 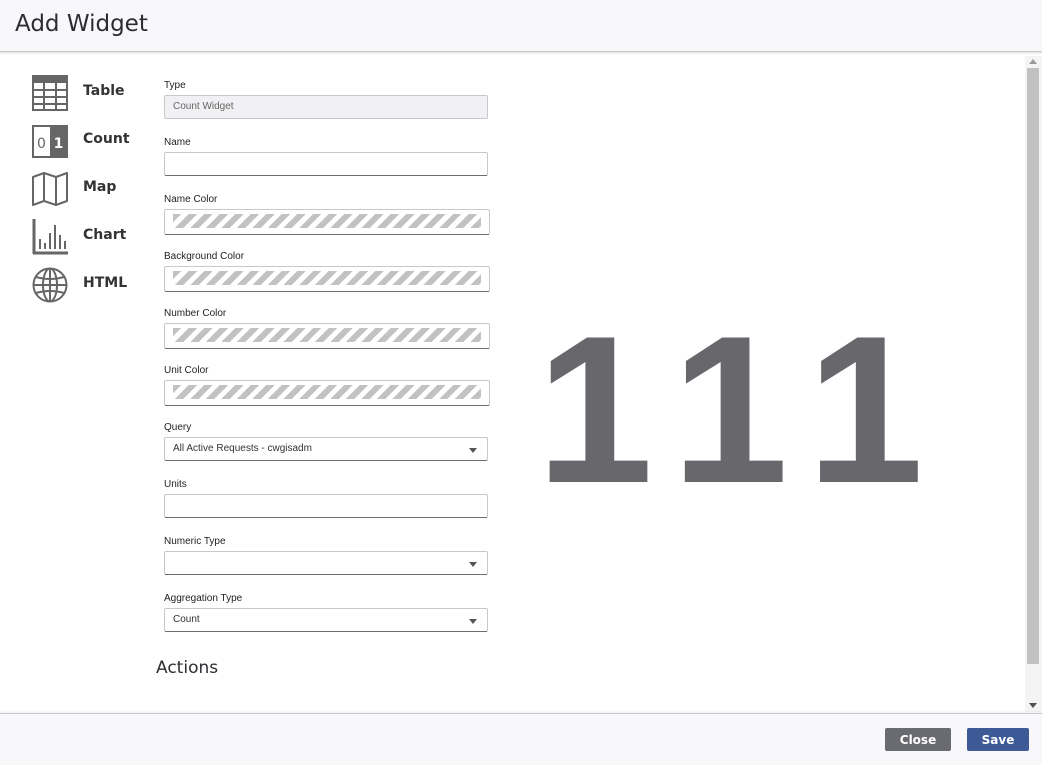 I want to click on count-icon: 0 1, so click(x=50, y=141).